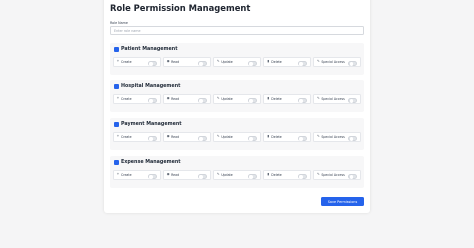  What do you see at coordinates (116, 86) in the screenshot?
I see `hospital-icon` at bounding box center [116, 86].